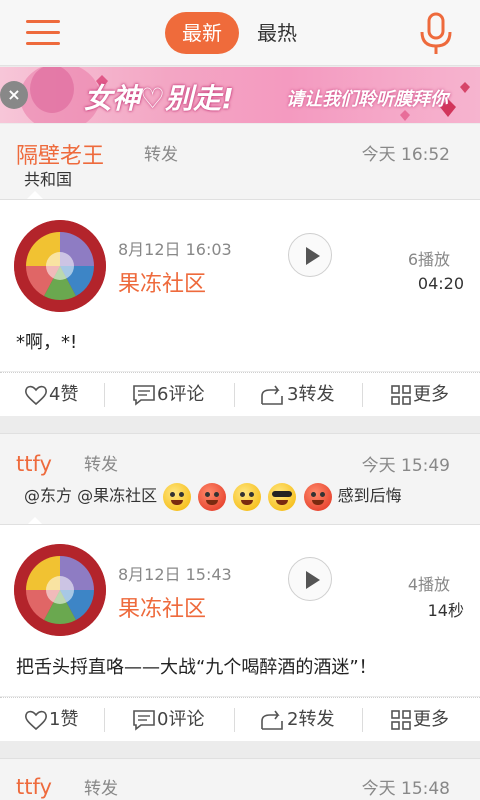 This screenshot has width=480, height=800. I want to click on share-label: 3转发, so click(311, 394).